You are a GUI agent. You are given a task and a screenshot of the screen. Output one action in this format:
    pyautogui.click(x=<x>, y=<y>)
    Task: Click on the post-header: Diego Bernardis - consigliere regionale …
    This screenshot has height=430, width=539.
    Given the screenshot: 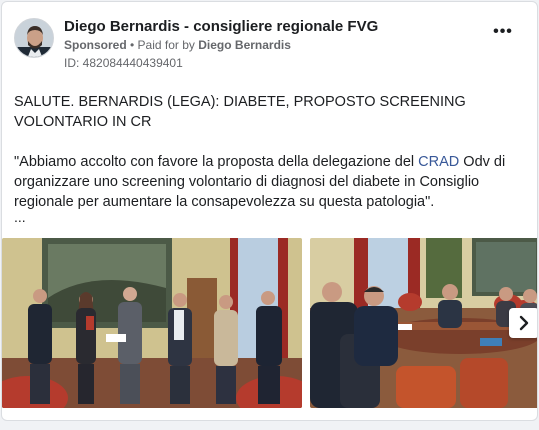 What is the action you would take?
    pyautogui.click(x=269, y=44)
    